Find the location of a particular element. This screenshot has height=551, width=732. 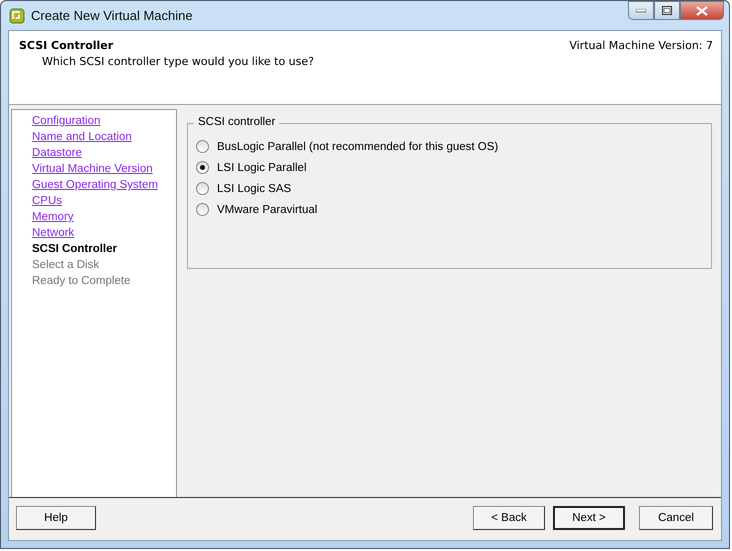

step-link: CPUs is located at coordinates (47, 201).